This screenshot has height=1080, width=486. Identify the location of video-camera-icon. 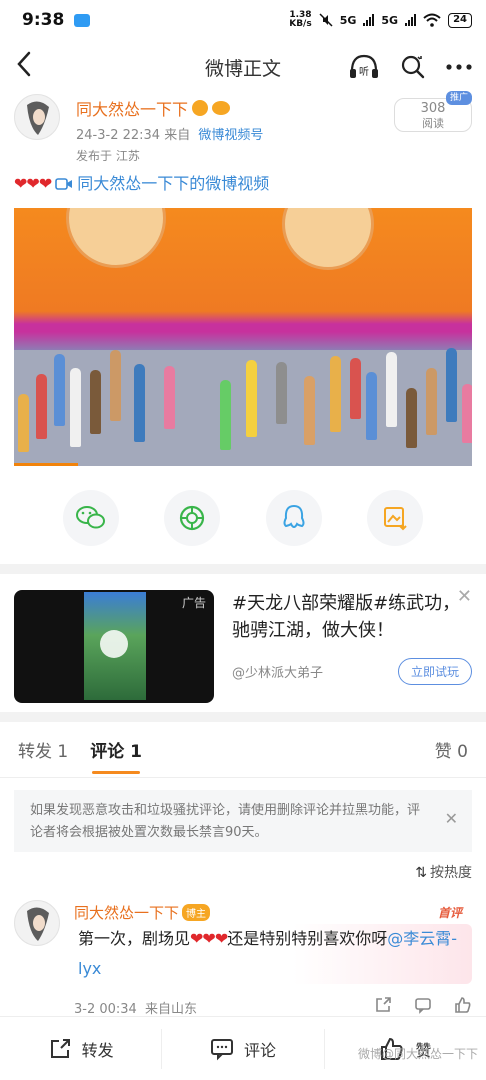
(64, 184).